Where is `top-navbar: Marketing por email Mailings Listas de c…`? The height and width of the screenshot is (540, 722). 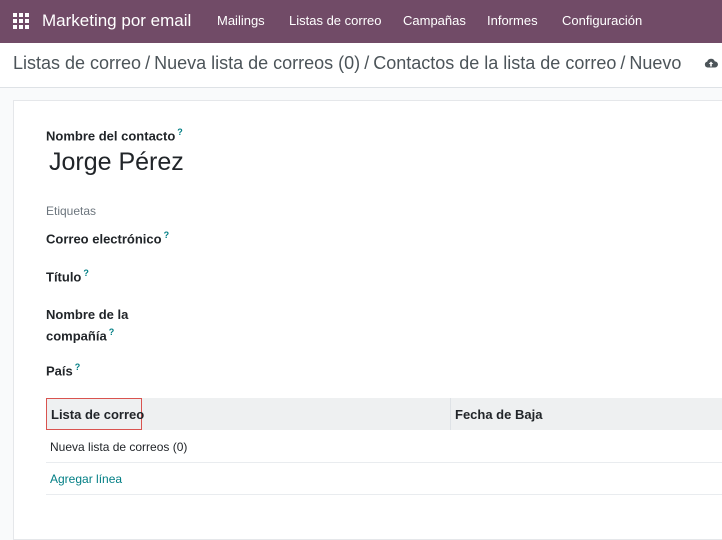
top-navbar: Marketing por email Mailings Listas de c… is located at coordinates (361, 21).